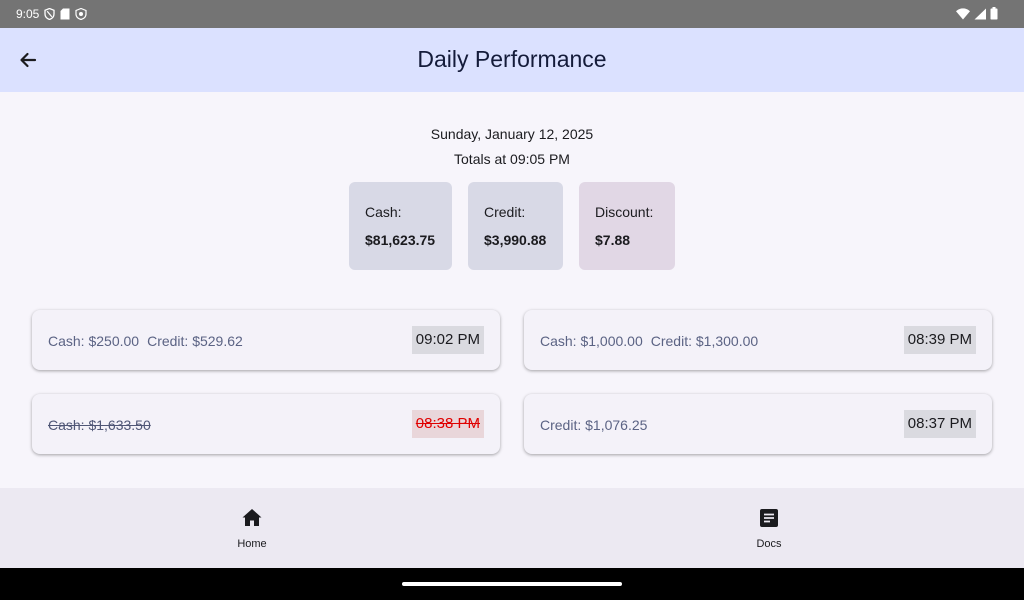 The image size is (1024, 600). I want to click on gesture-handle, so click(512, 584).